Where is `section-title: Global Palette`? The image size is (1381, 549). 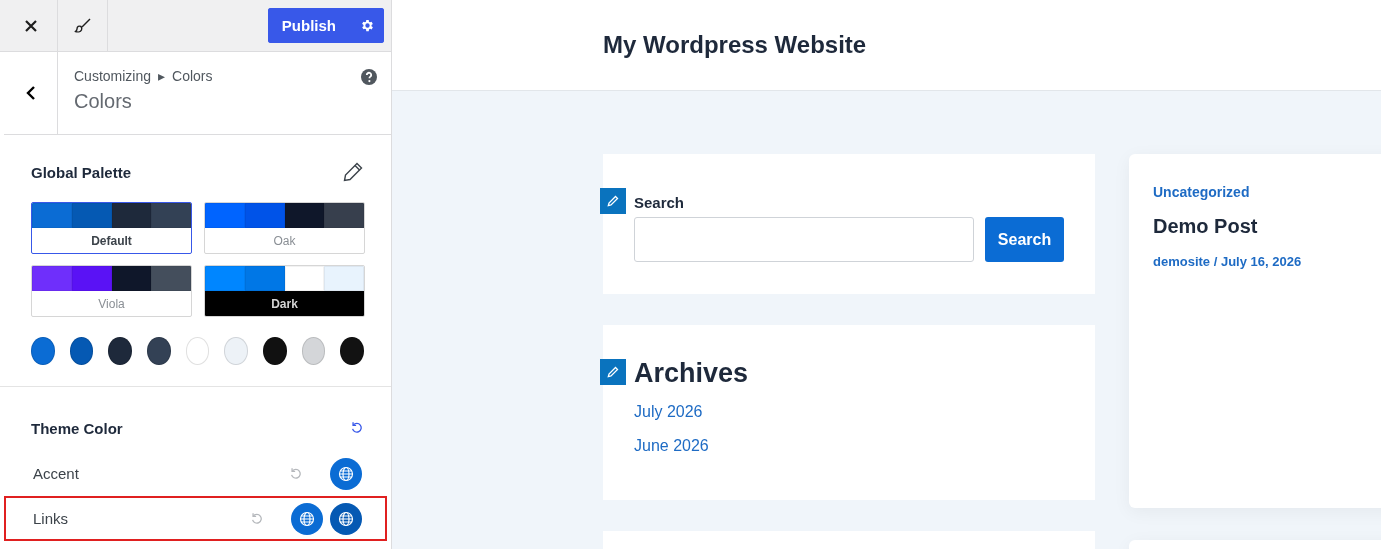
section-title: Global Palette is located at coordinates (81, 172).